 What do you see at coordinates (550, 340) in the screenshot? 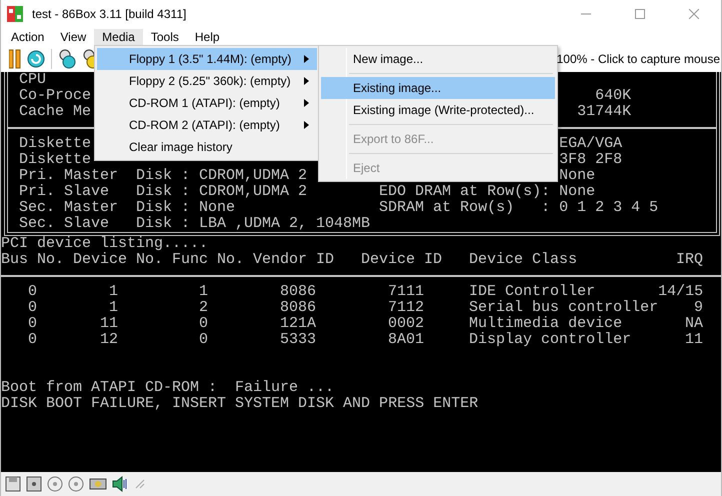
I see `table-cell-text: Display controller` at bounding box center [550, 340].